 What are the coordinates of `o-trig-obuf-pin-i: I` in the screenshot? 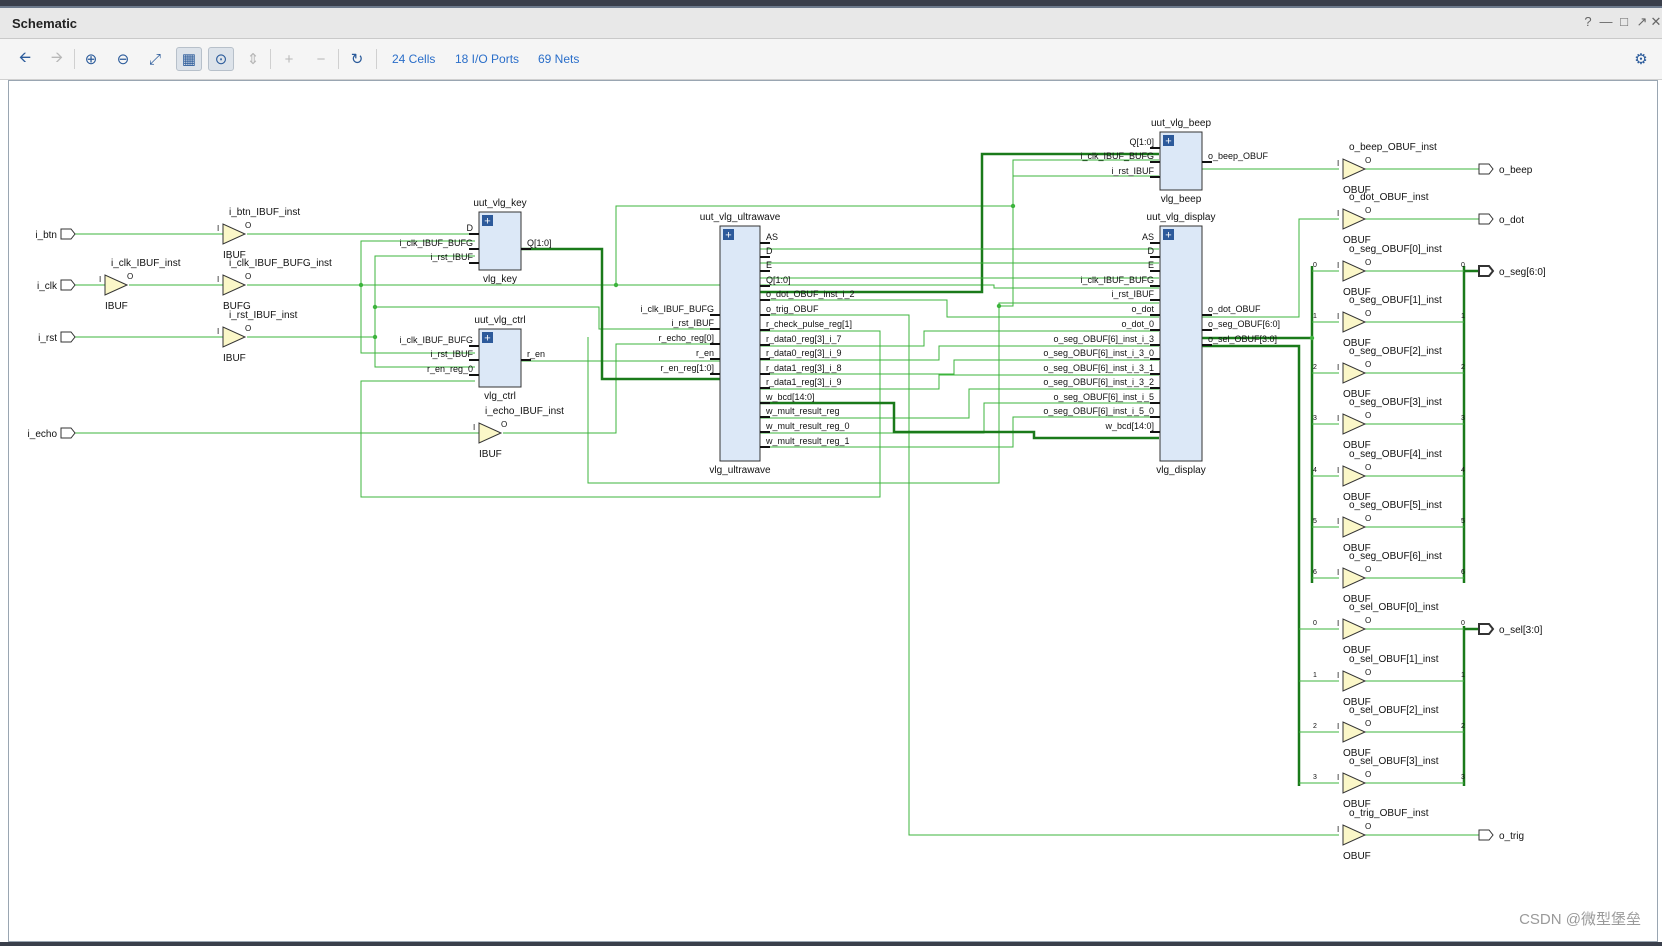 It's located at (1338, 829).